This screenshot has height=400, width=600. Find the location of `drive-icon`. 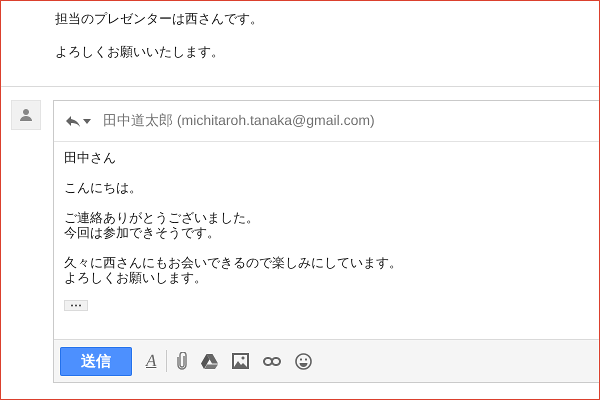

drive-icon is located at coordinates (209, 361).